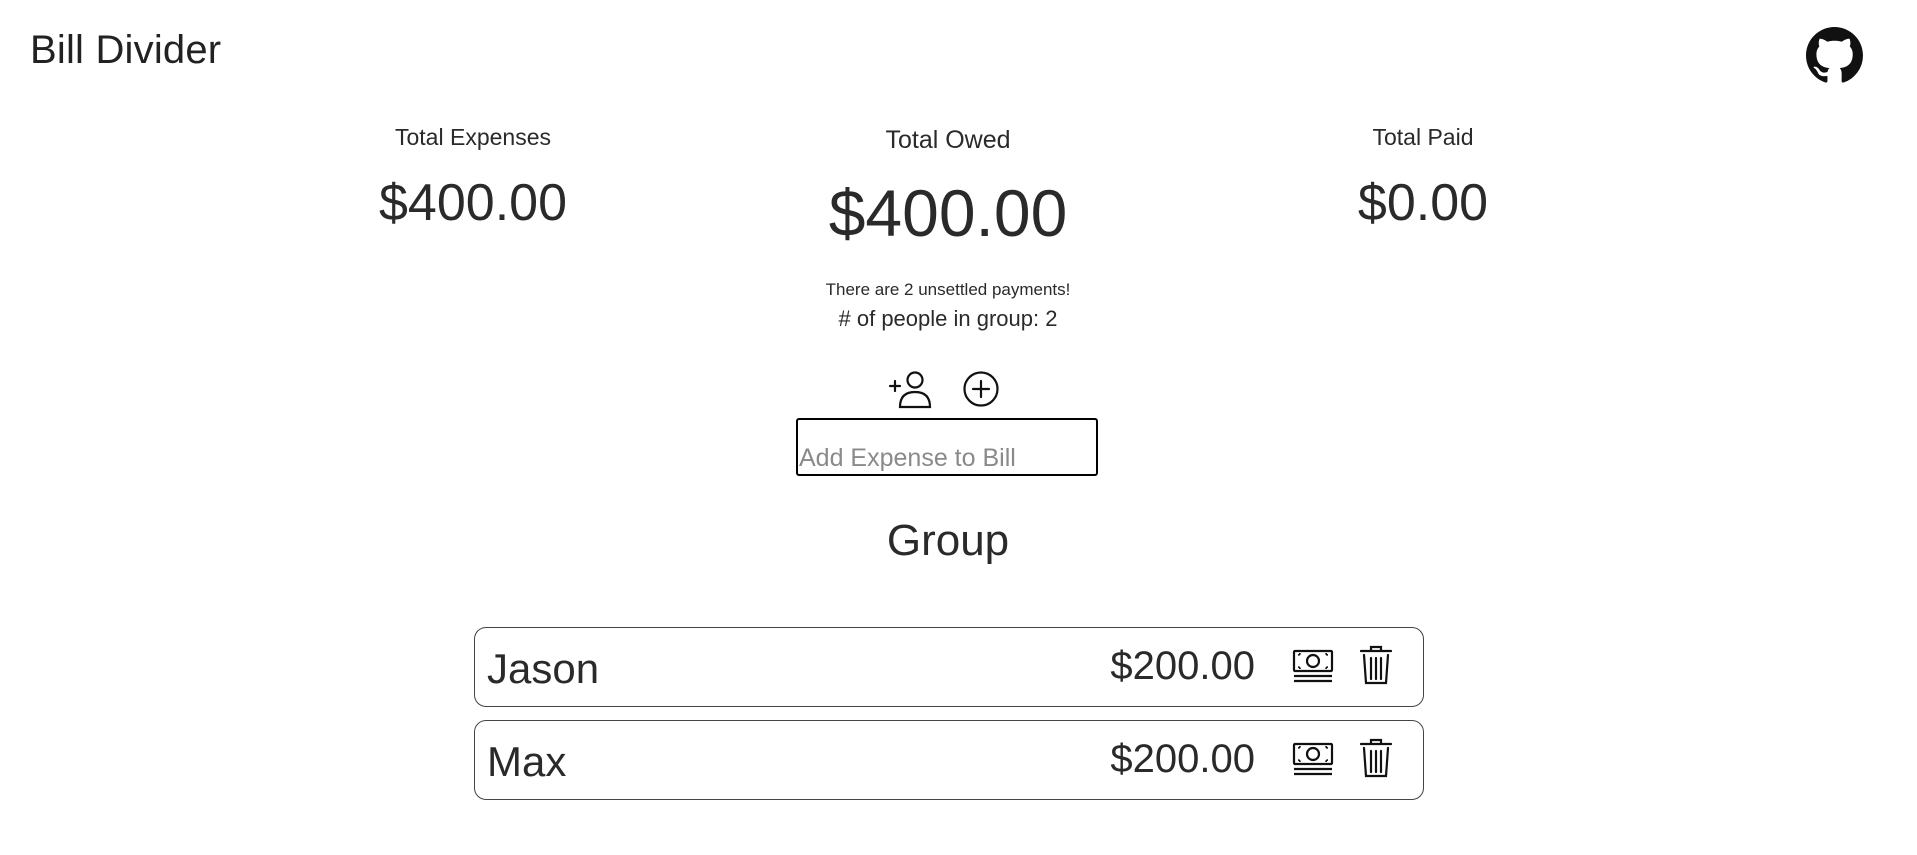 The height and width of the screenshot is (855, 1917). I want to click on unsettled-payments-text: There are 2 unsettled payments!, so click(948, 289).